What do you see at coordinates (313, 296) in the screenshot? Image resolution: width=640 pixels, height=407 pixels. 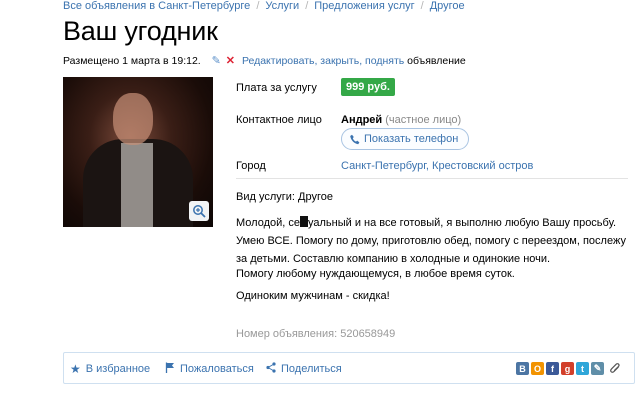 I see `ad-paragraph-3: Одиноким мужчинам - скидка!` at bounding box center [313, 296].